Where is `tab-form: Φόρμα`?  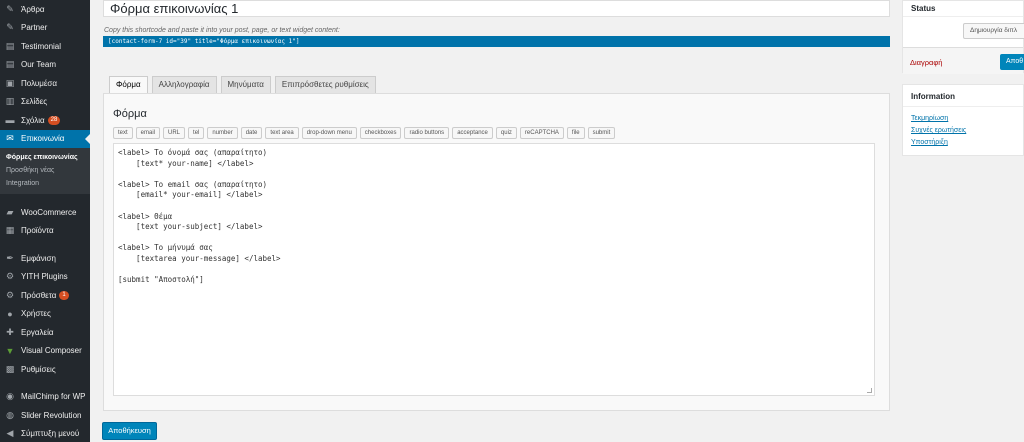 tab-form: Φόρμα is located at coordinates (128, 85).